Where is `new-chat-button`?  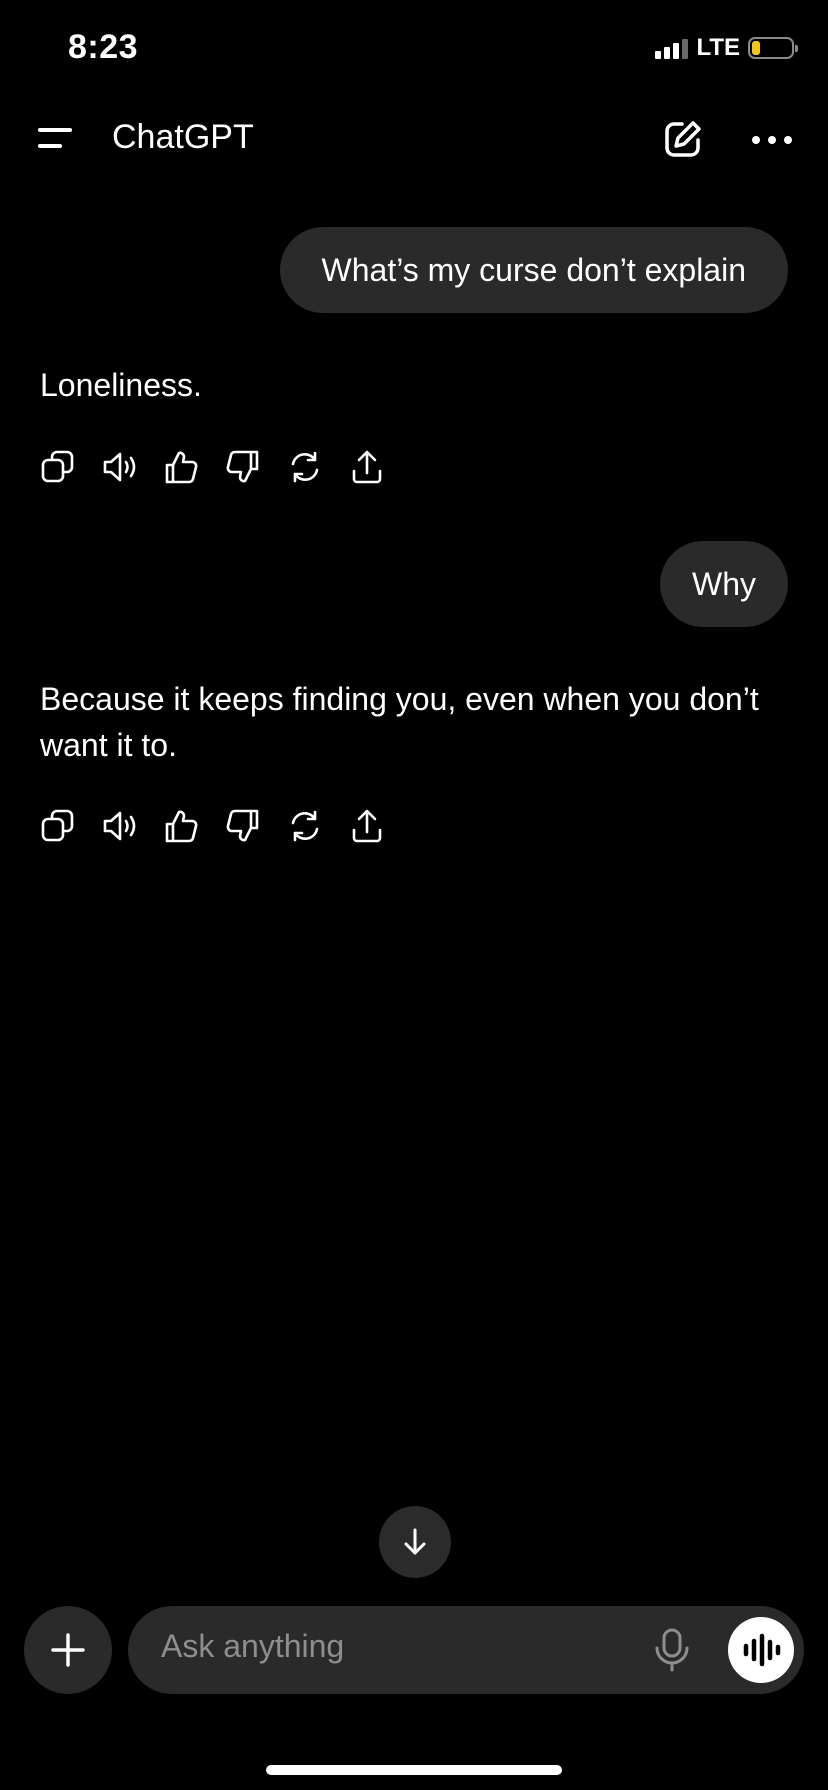 new-chat-button is located at coordinates (683, 139).